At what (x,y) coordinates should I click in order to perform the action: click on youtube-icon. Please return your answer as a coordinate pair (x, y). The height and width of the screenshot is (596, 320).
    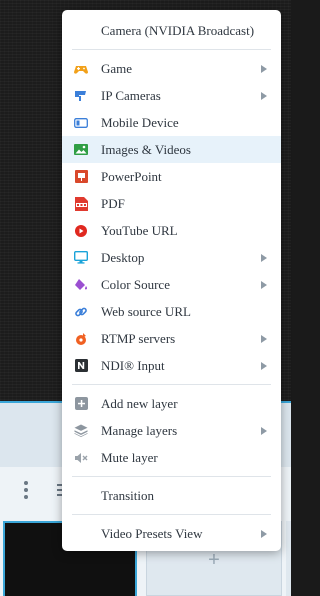
    Looking at the image, I should click on (81, 231).